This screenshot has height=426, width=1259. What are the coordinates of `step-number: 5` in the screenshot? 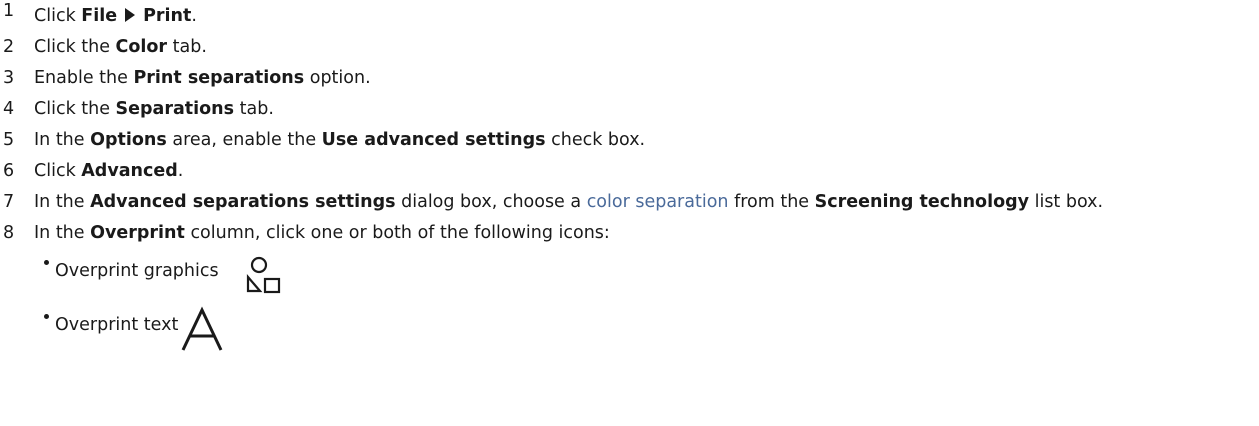 It's located at (9, 140).